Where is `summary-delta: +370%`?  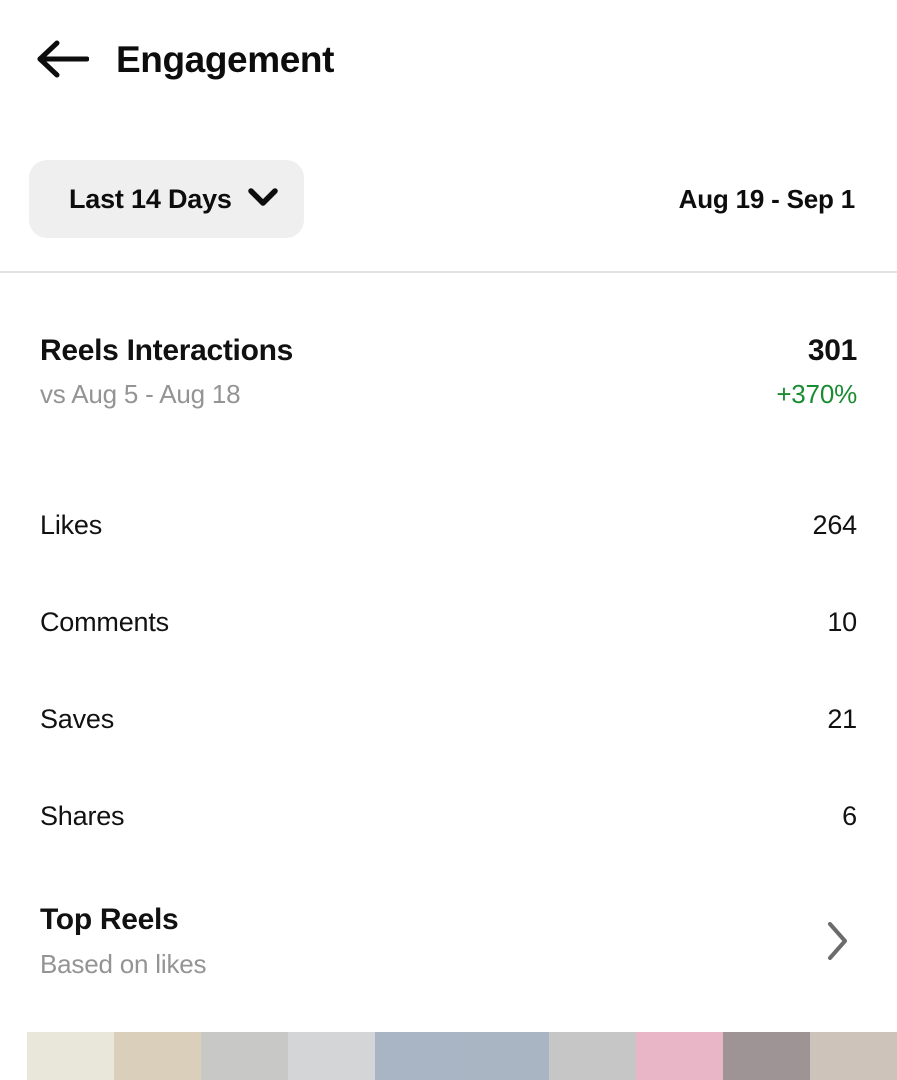 summary-delta: +370% is located at coordinates (816, 394).